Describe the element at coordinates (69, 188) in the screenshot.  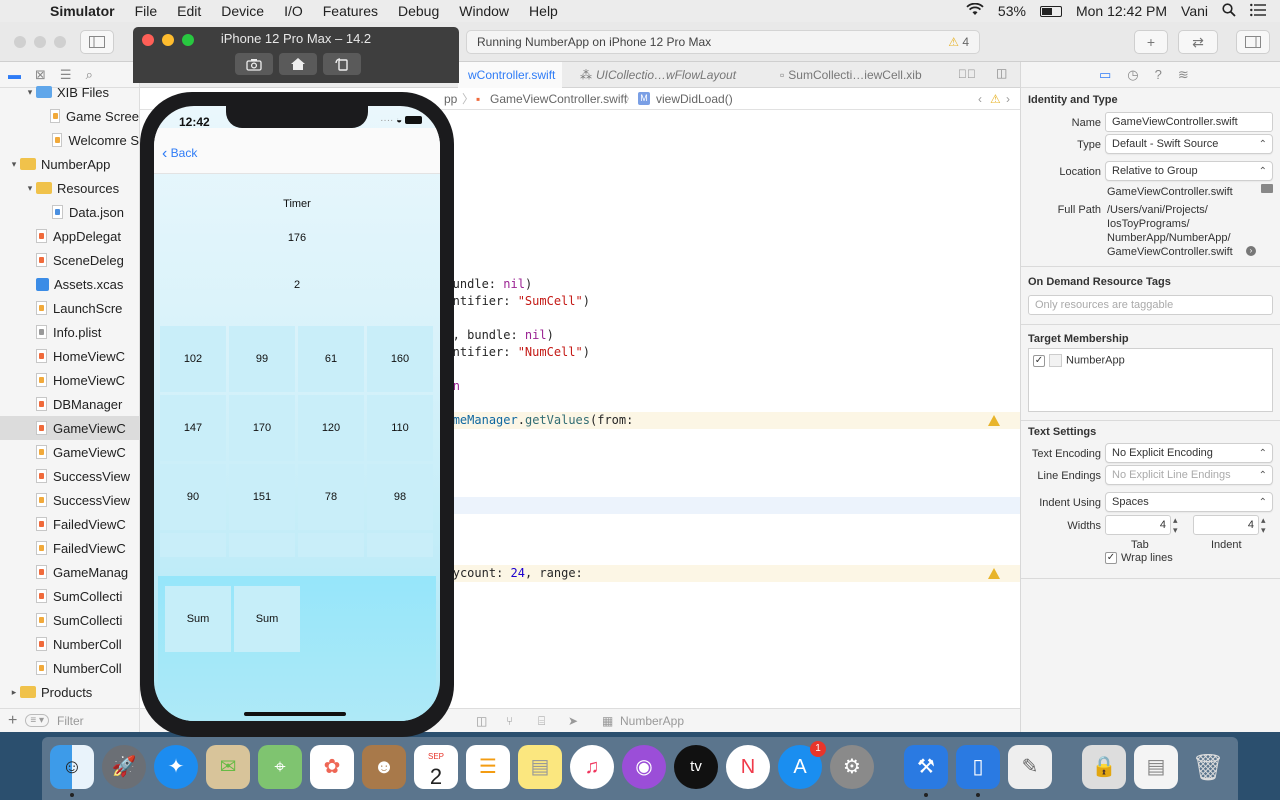
I see `navigator-item: ▾ Resources` at that location.